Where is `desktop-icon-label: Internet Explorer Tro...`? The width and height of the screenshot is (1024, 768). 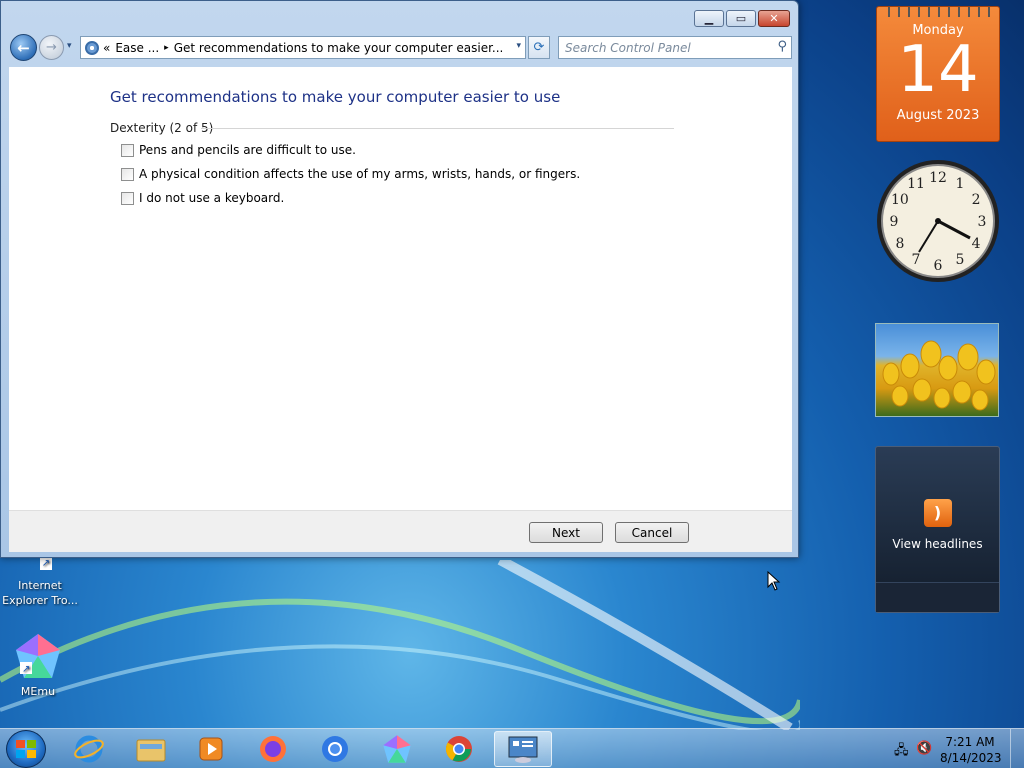 desktop-icon-label: Internet Explorer Tro... is located at coordinates (40, 593).